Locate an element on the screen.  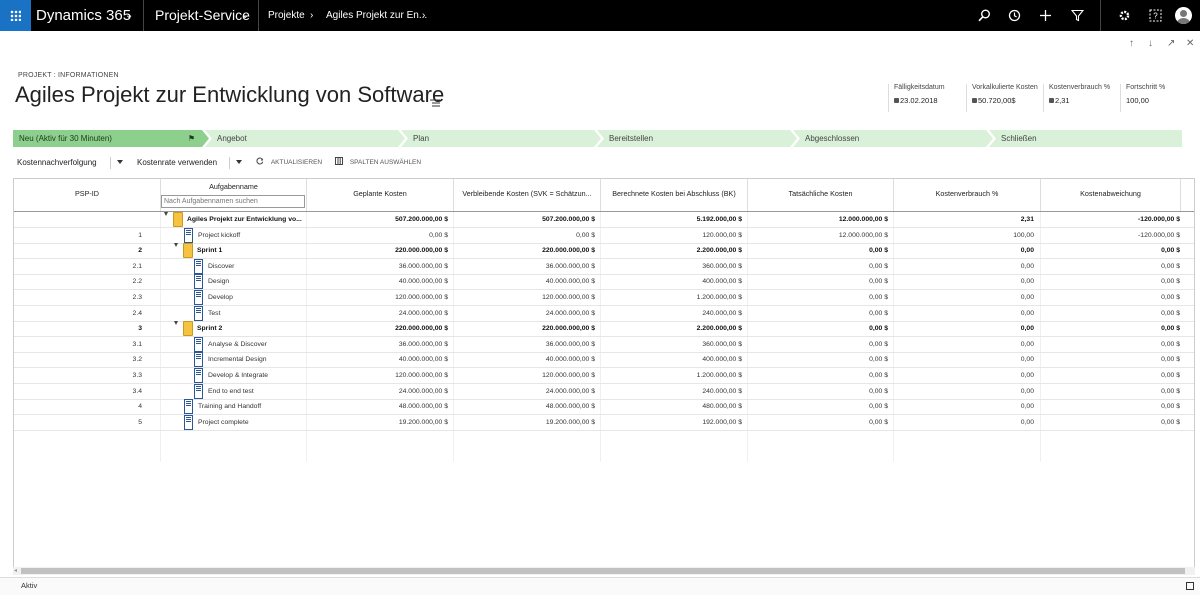
column-header-cost-consumption: Kostenverbrauch % is located at coordinates (967, 195).